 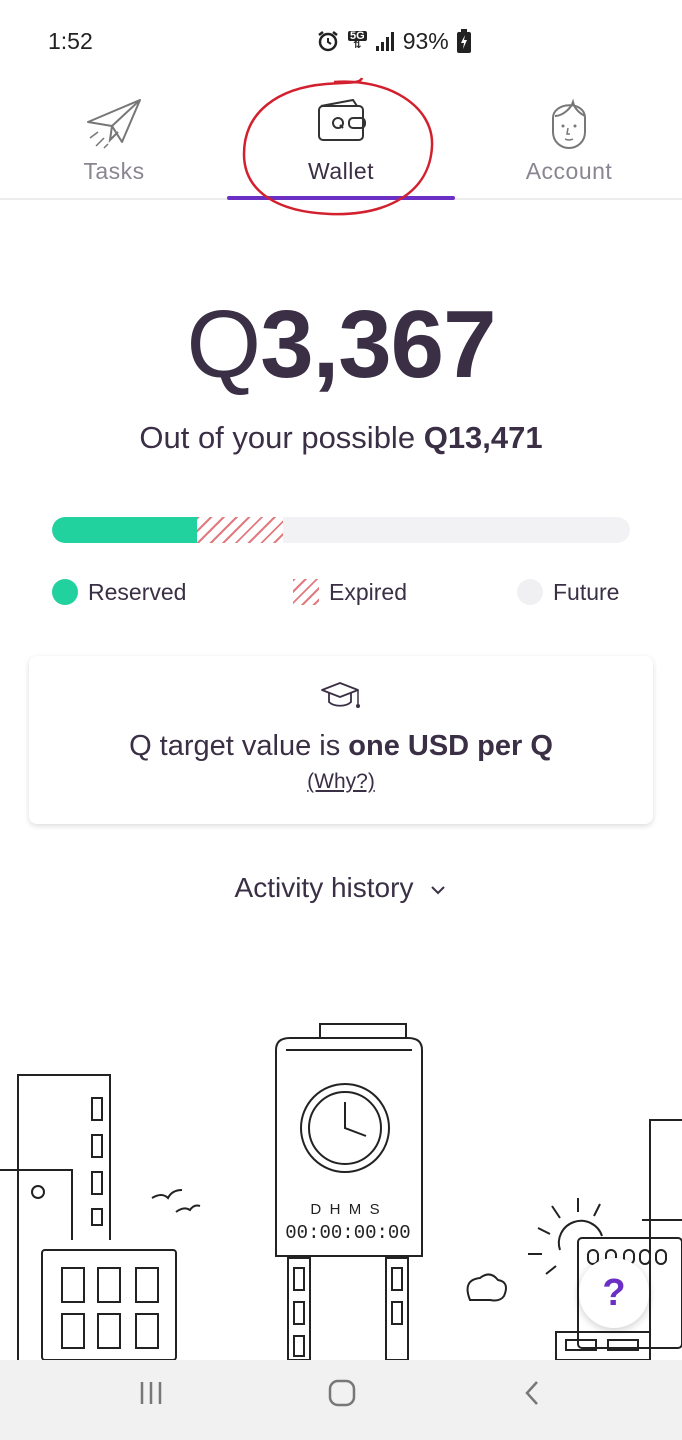 I want to click on home-button, so click(x=342, y=1400).